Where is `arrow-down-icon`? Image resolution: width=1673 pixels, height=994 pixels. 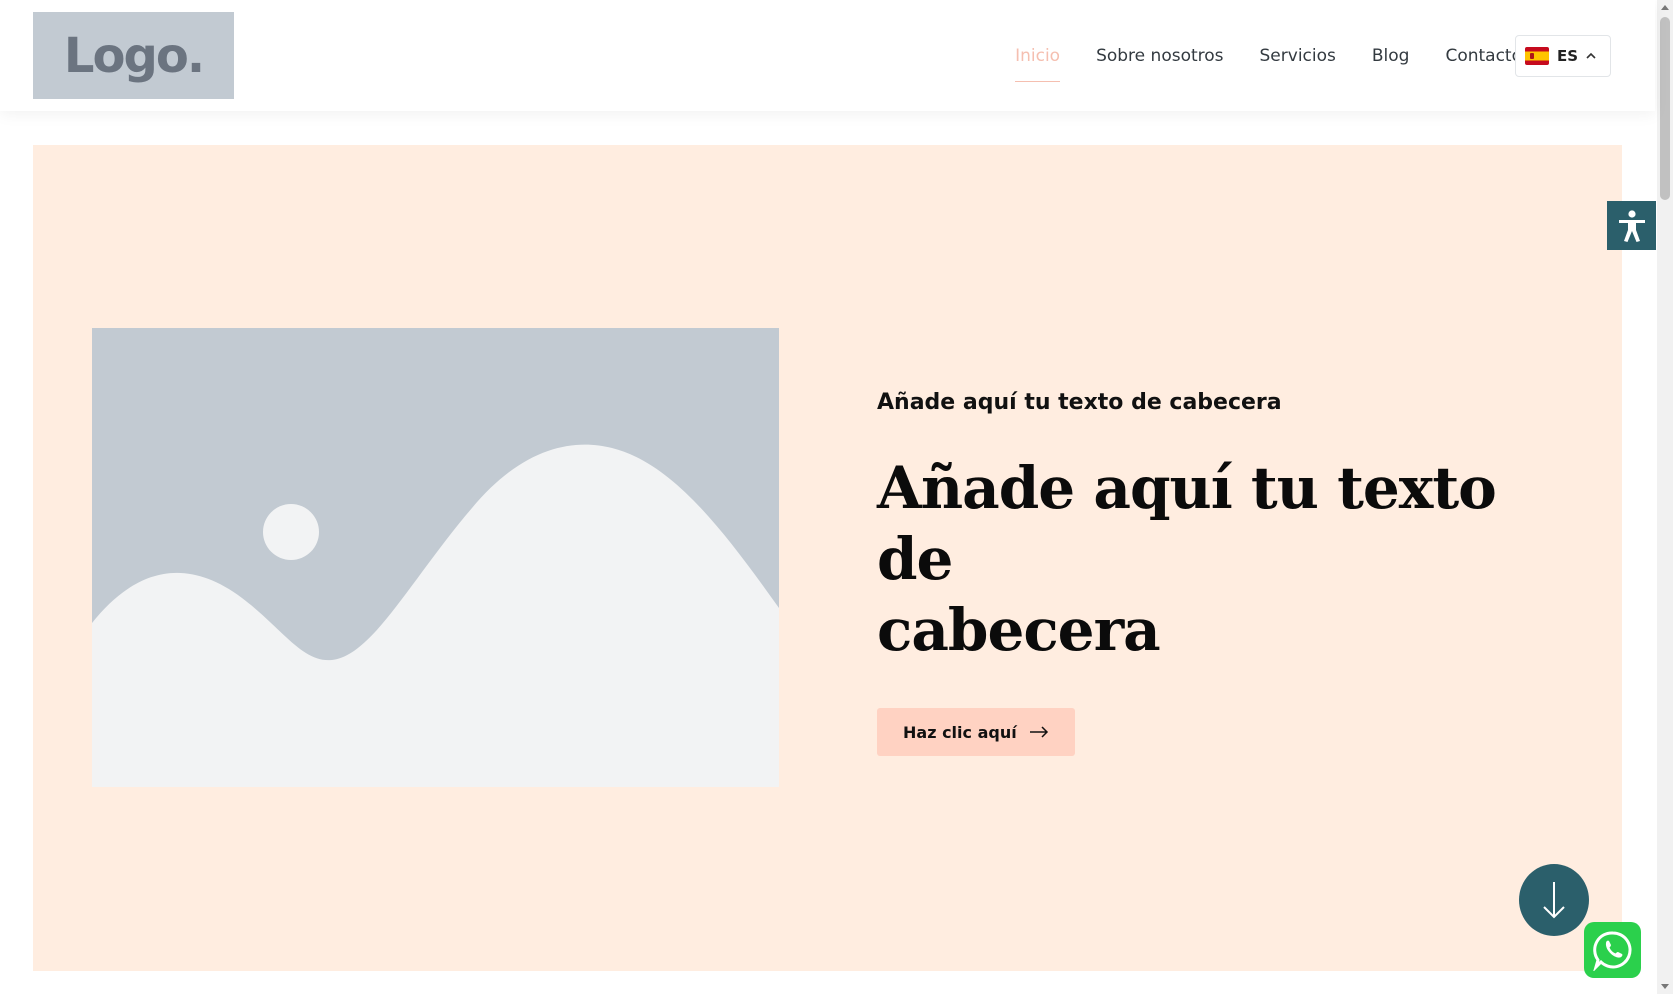 arrow-down-icon is located at coordinates (1554, 900).